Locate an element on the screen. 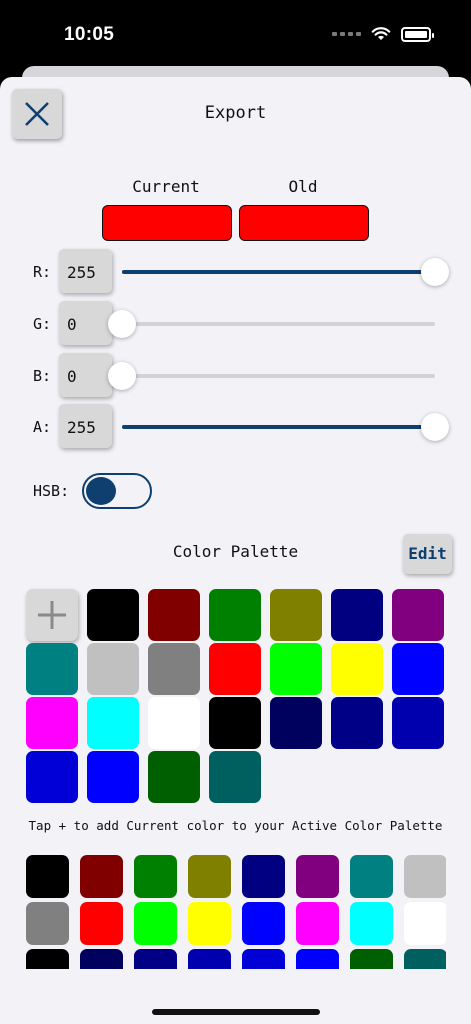 The image size is (471, 1024). alpha-slider-thumb is located at coordinates (435, 427).